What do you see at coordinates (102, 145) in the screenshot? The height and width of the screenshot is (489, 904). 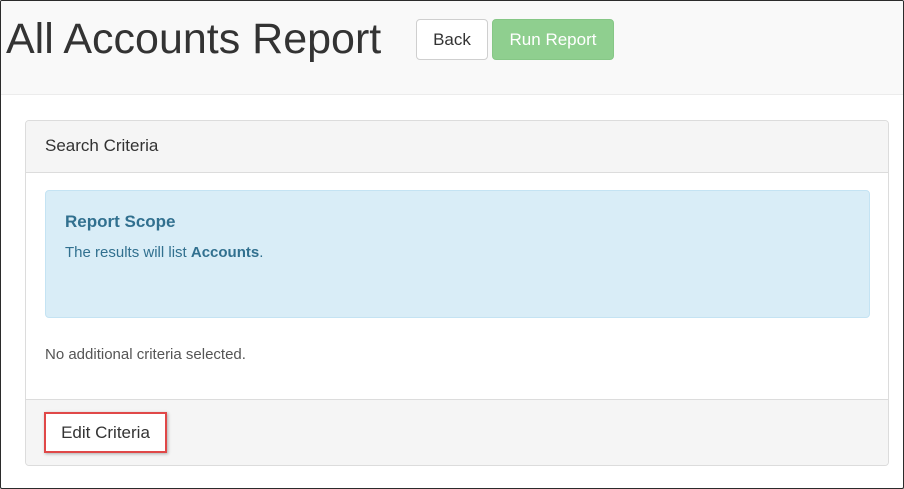 I see `panel-title: Search Criteria` at bounding box center [102, 145].